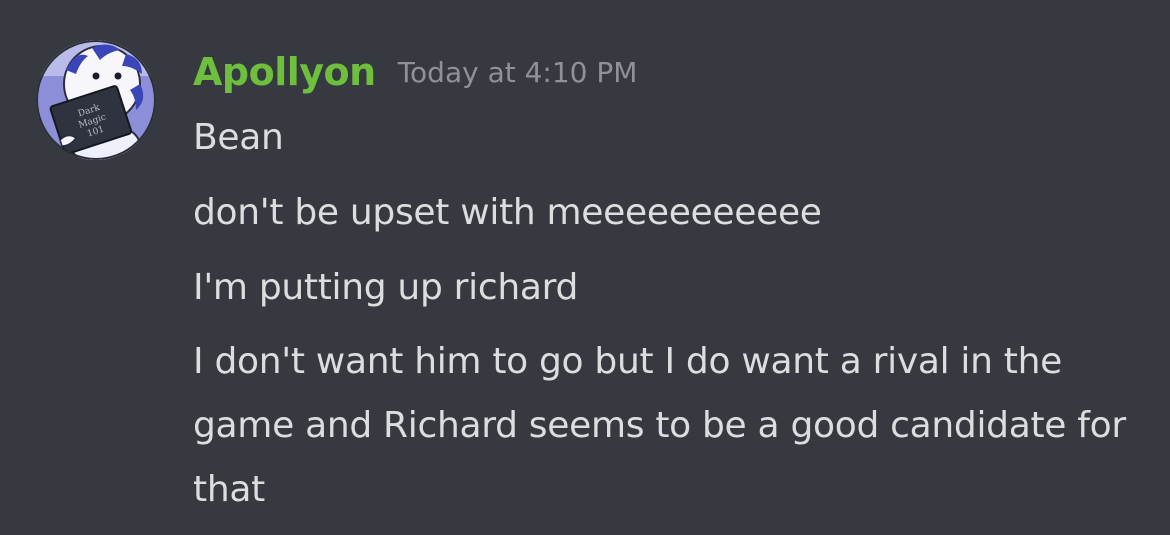 This screenshot has width=1170, height=535. What do you see at coordinates (284, 72) in the screenshot?
I see `username: Apollyon` at bounding box center [284, 72].